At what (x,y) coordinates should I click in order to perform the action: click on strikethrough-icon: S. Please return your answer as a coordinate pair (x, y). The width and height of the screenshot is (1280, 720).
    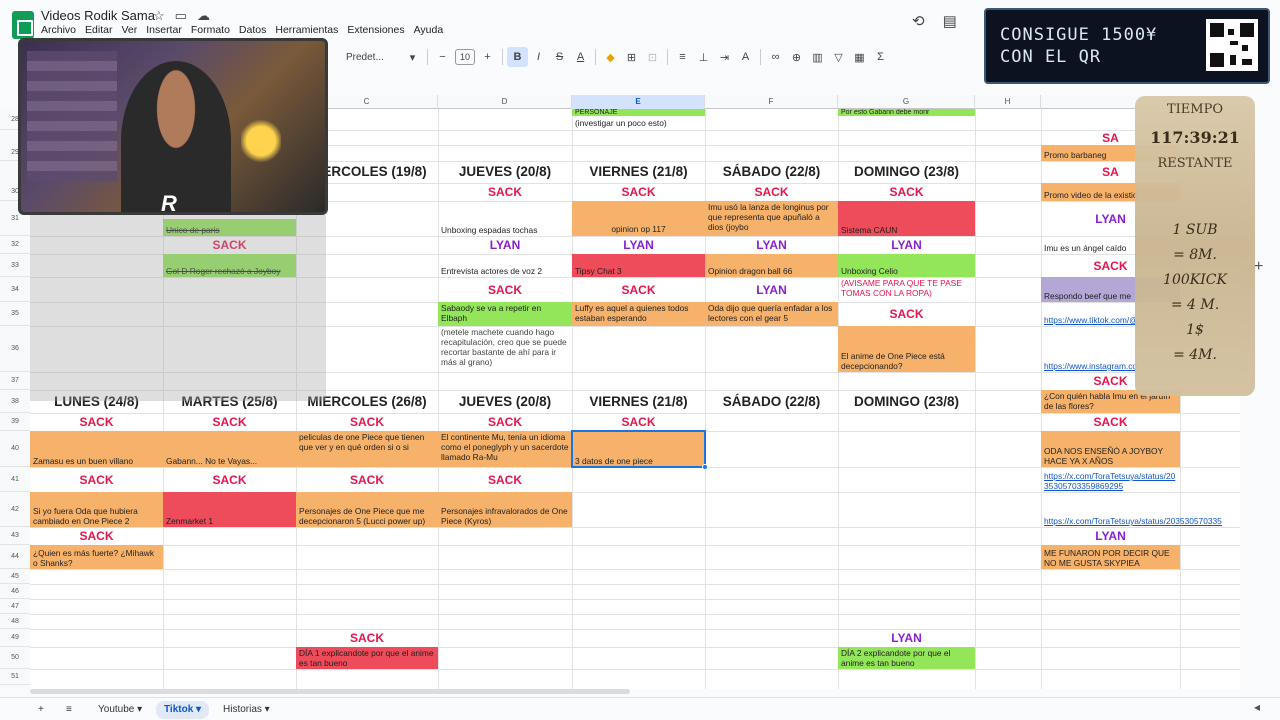
    Looking at the image, I should click on (559, 57).